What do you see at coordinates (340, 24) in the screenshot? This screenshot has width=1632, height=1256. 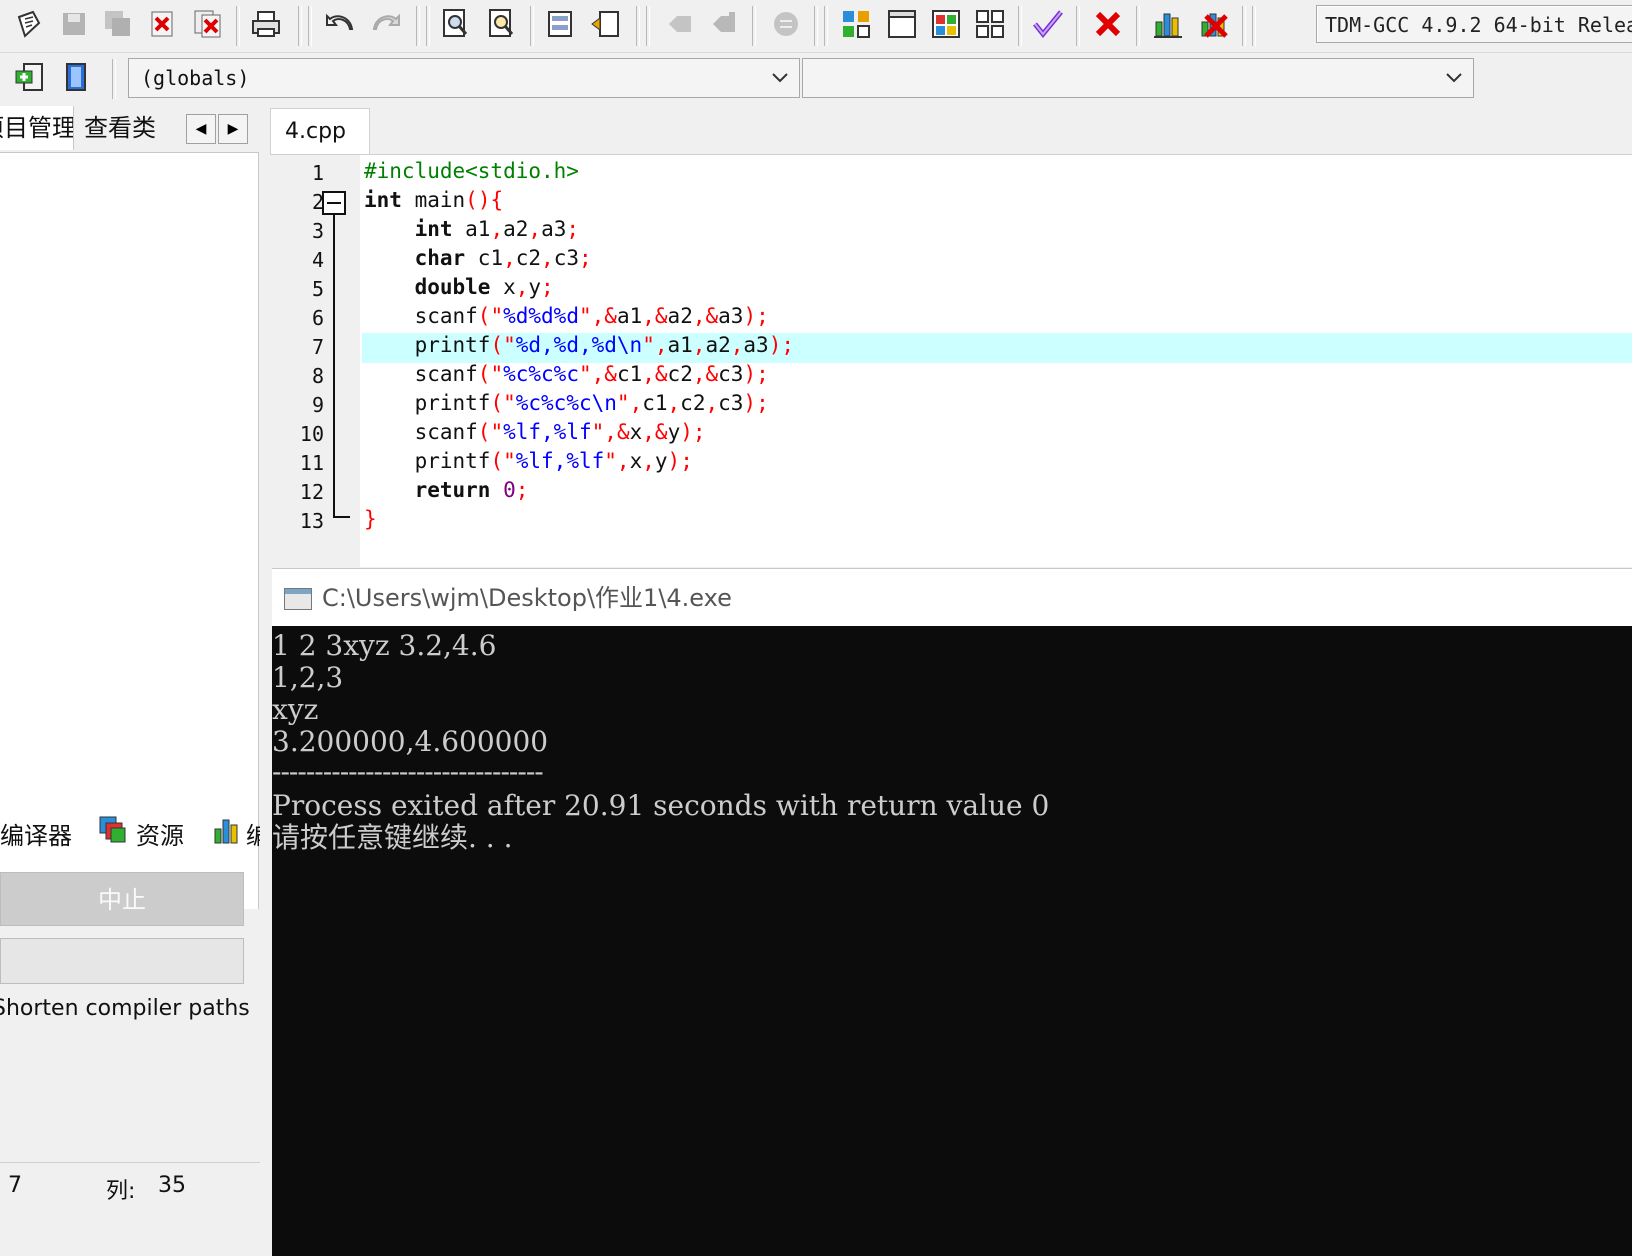 I see `undo-icon` at bounding box center [340, 24].